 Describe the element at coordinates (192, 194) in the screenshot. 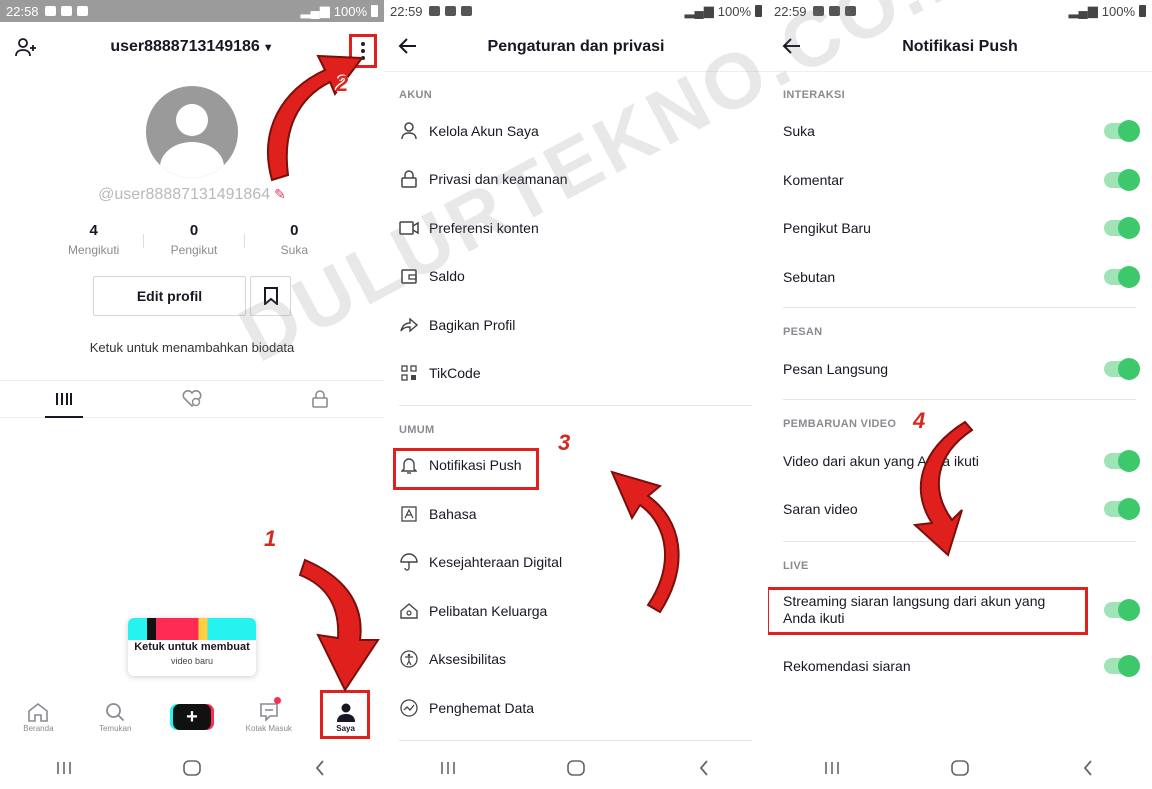

I see `profile-handle: @user88887131491864 ✎` at that location.